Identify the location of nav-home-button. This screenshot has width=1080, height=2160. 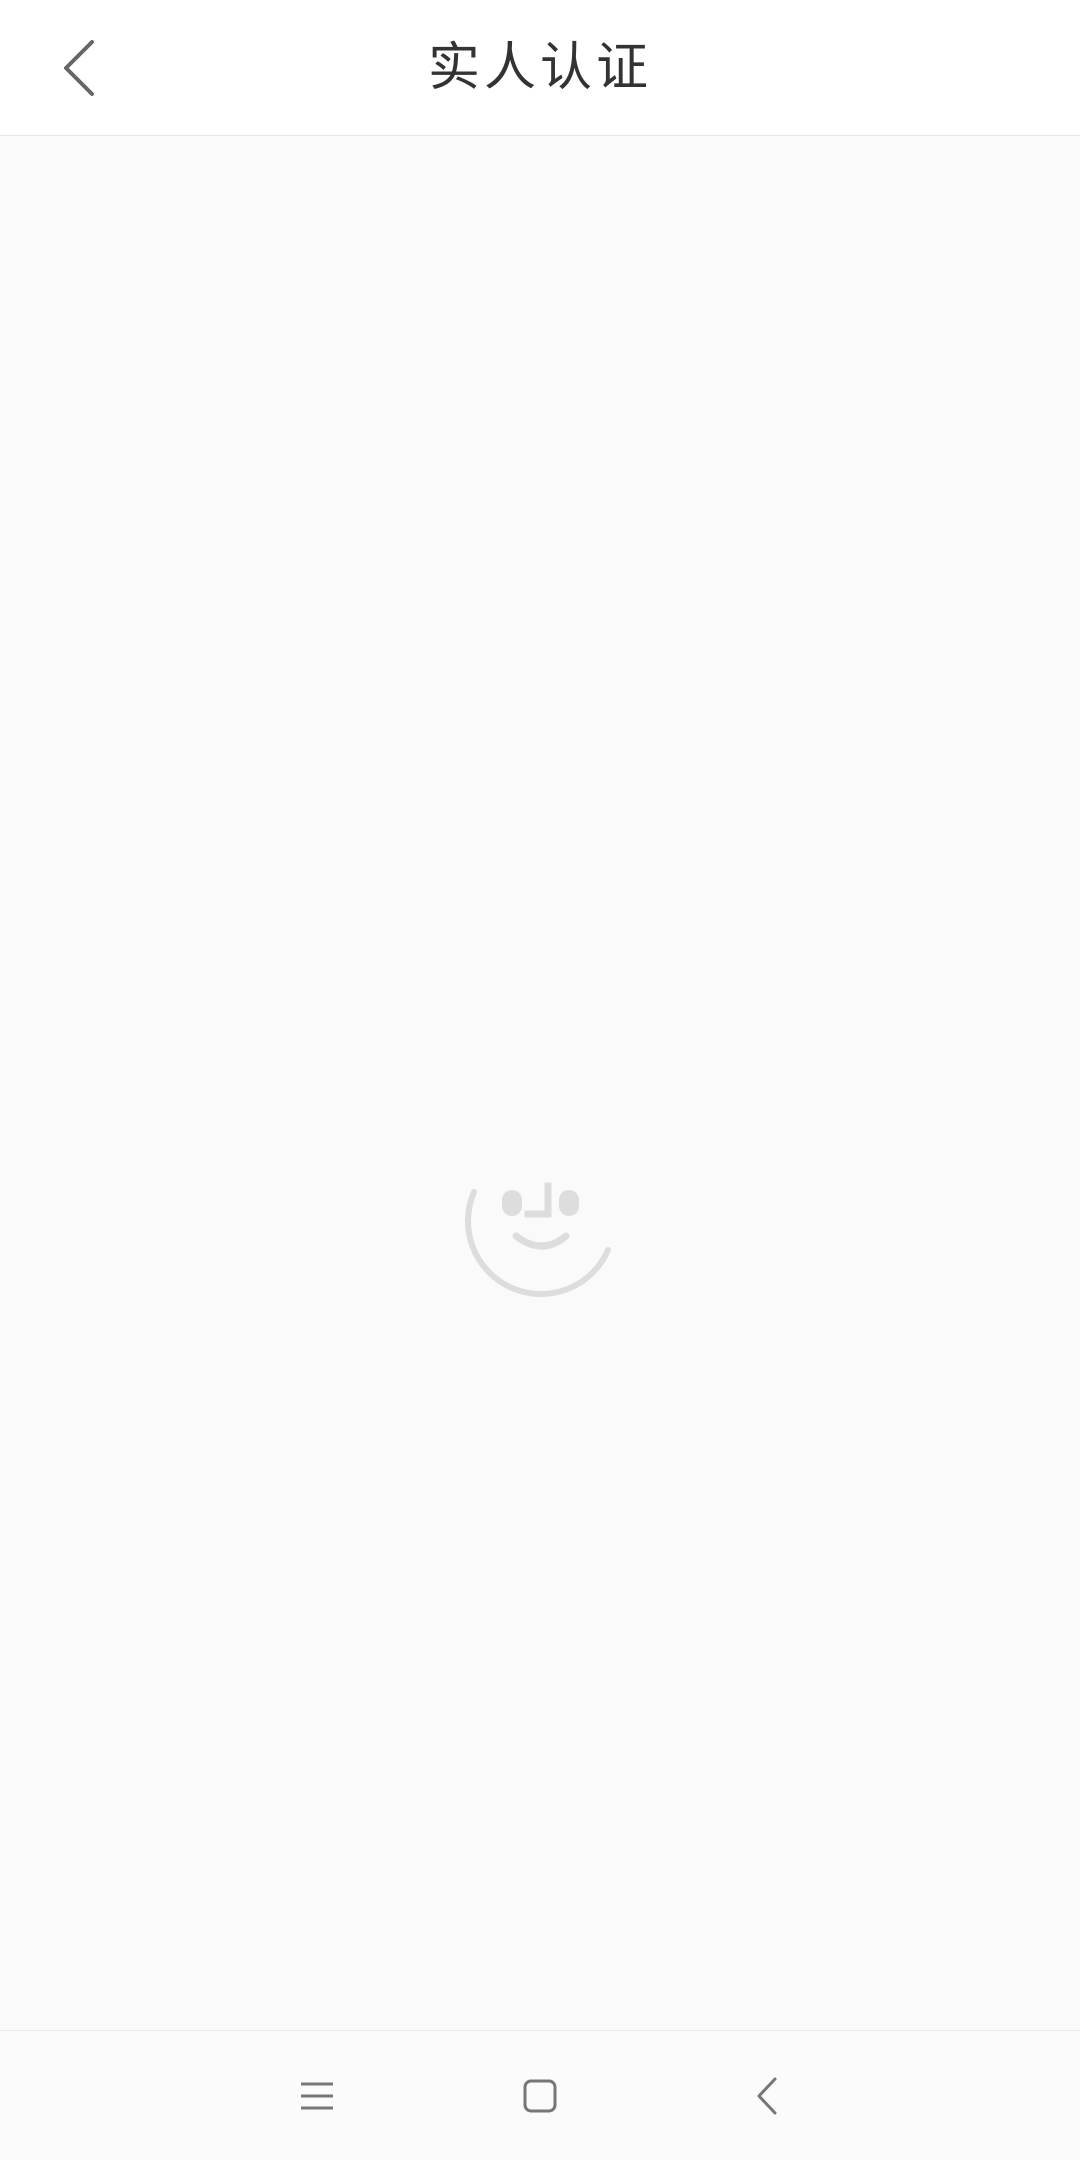
(540, 2096).